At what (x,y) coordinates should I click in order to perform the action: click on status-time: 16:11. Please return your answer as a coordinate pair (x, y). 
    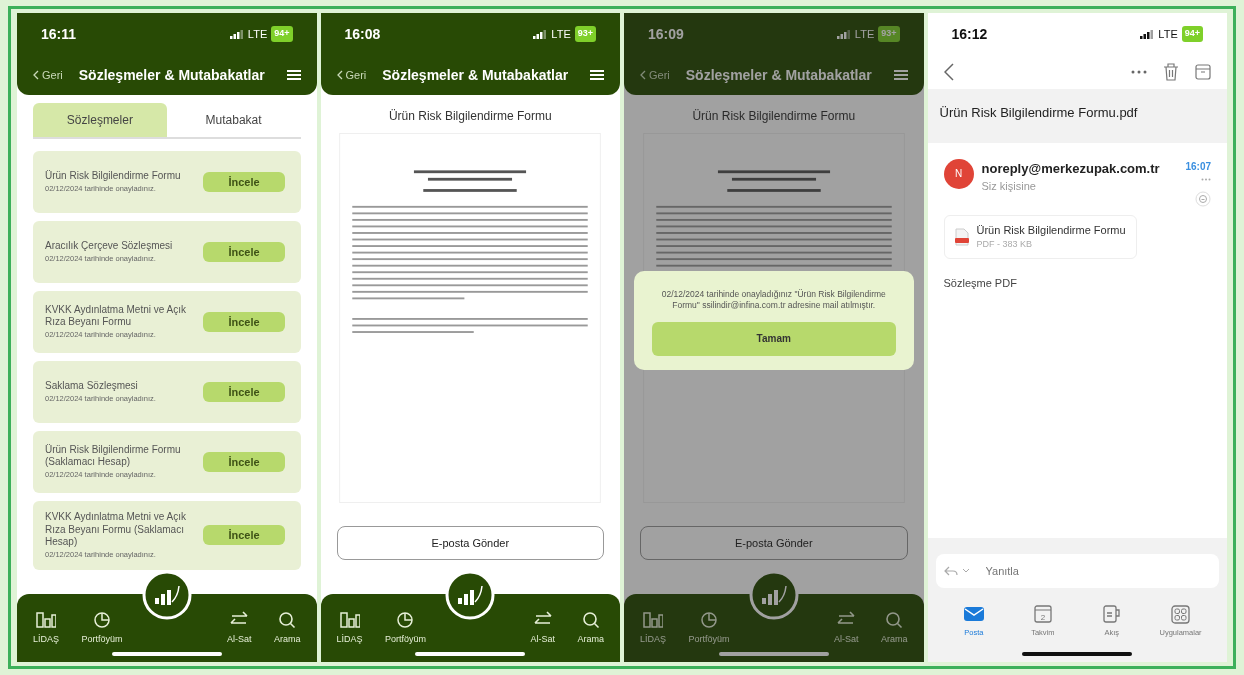
    Looking at the image, I should click on (59, 34).